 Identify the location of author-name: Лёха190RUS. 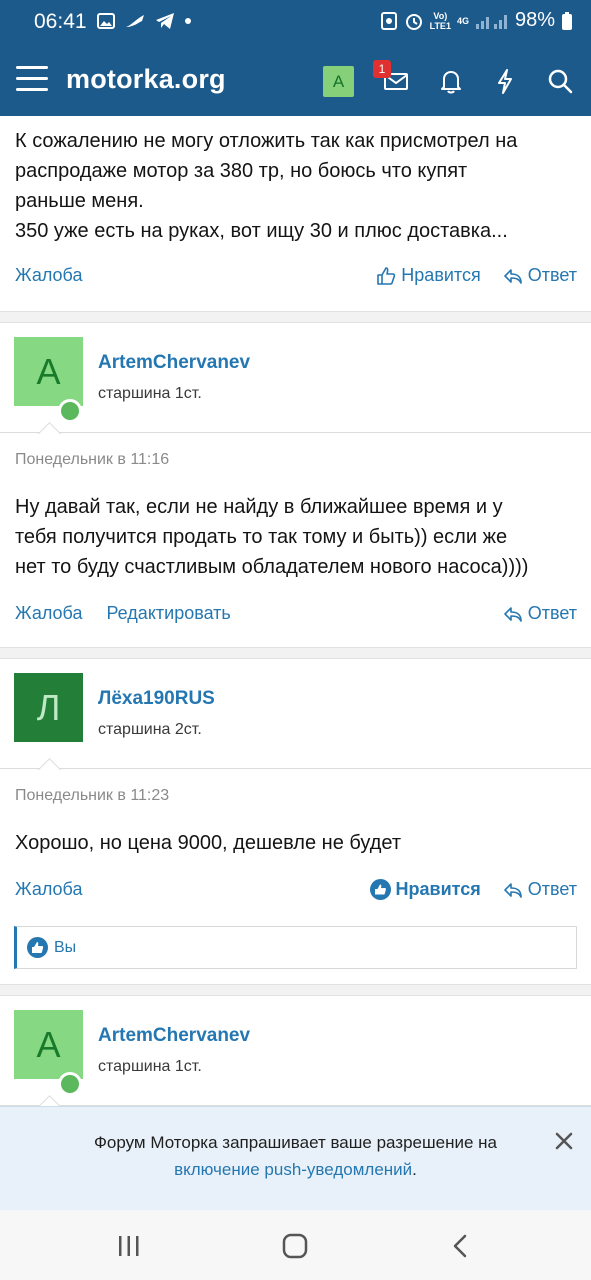
(156, 699).